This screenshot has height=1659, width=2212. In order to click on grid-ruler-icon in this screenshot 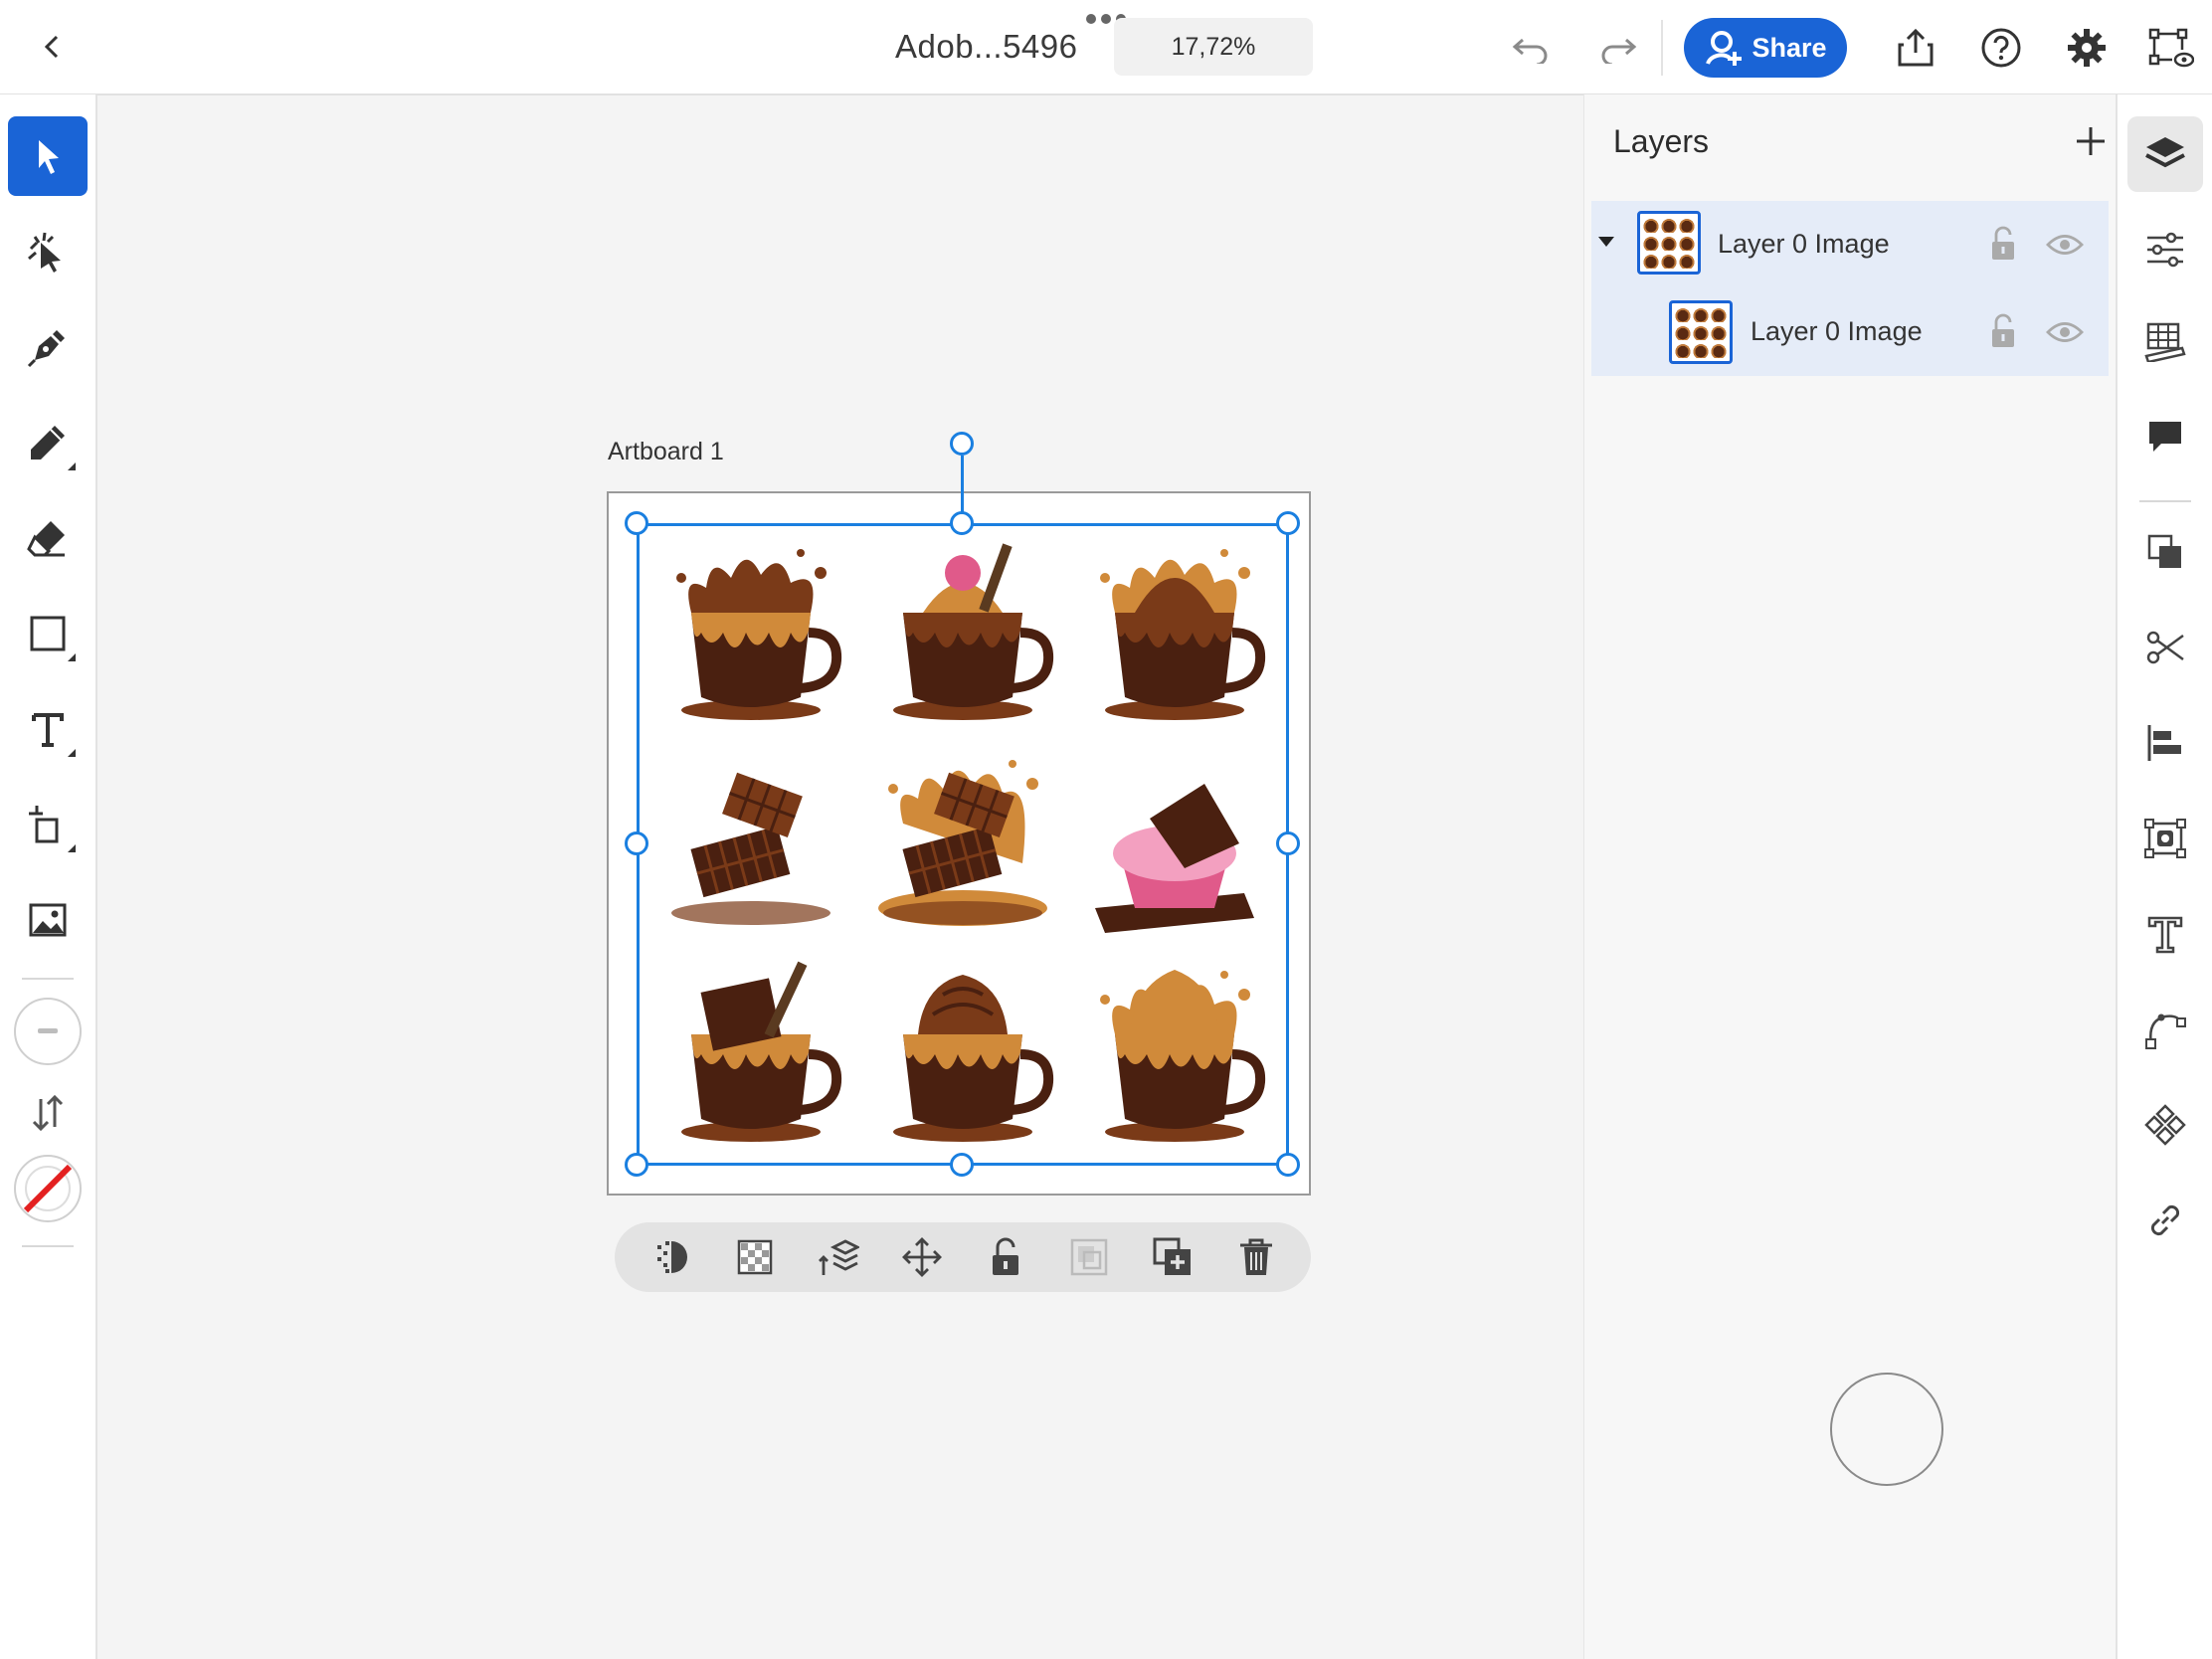, I will do `click(2165, 342)`.